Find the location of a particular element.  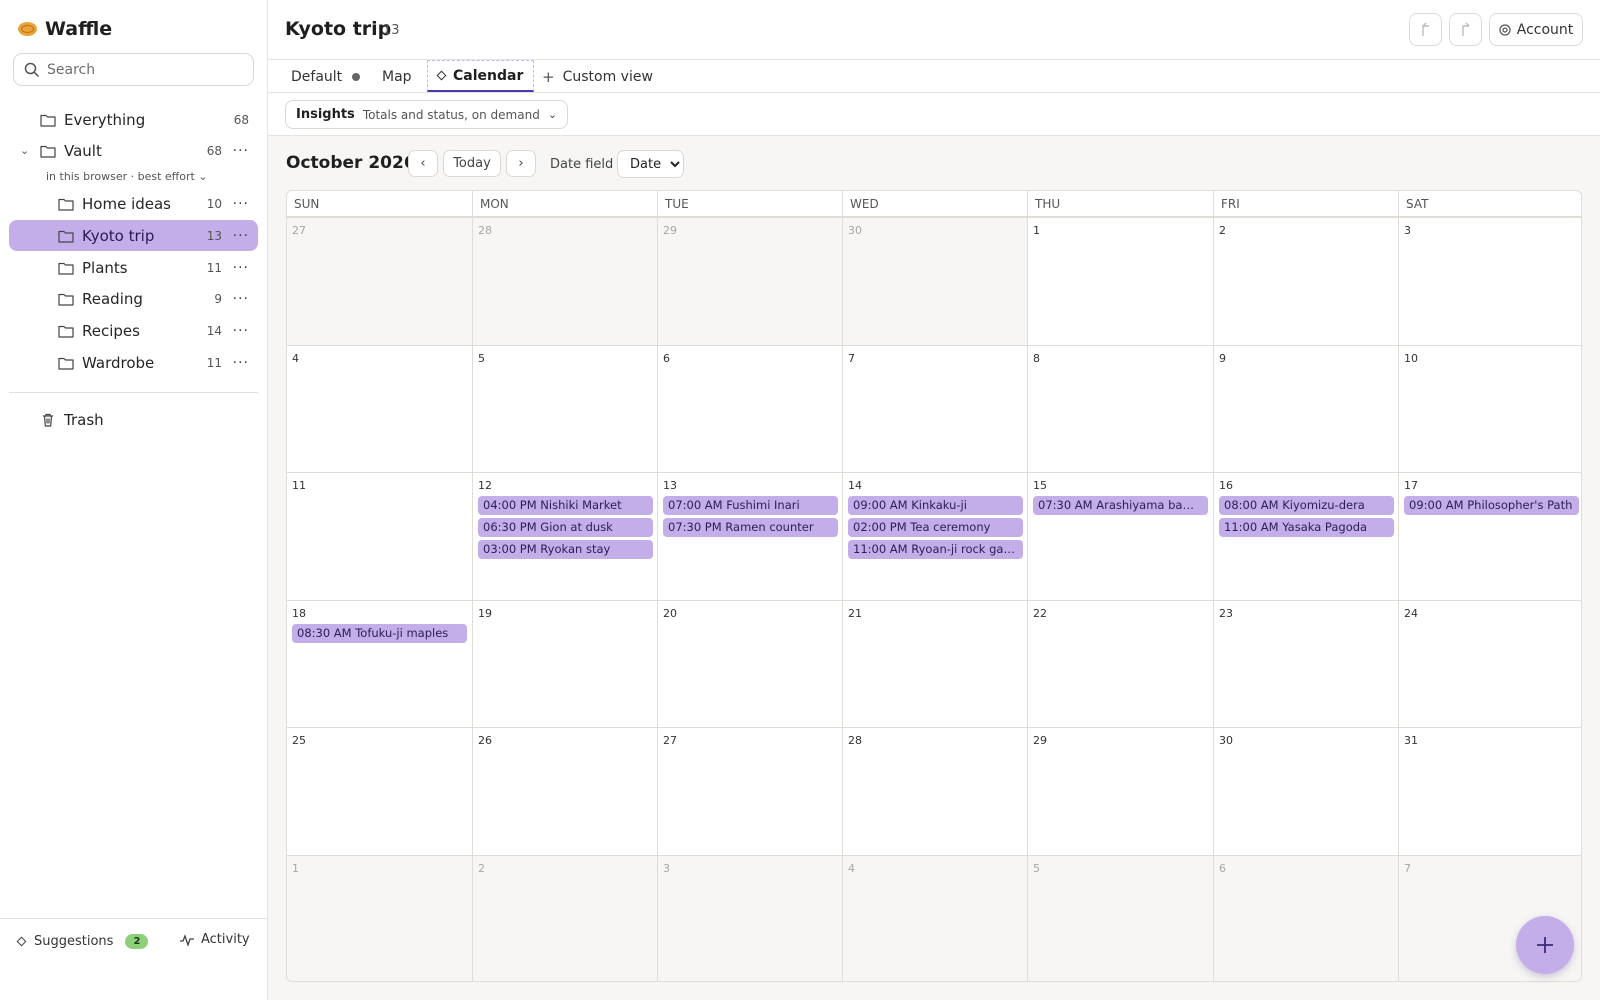

day-number: 19 is located at coordinates (485, 613).